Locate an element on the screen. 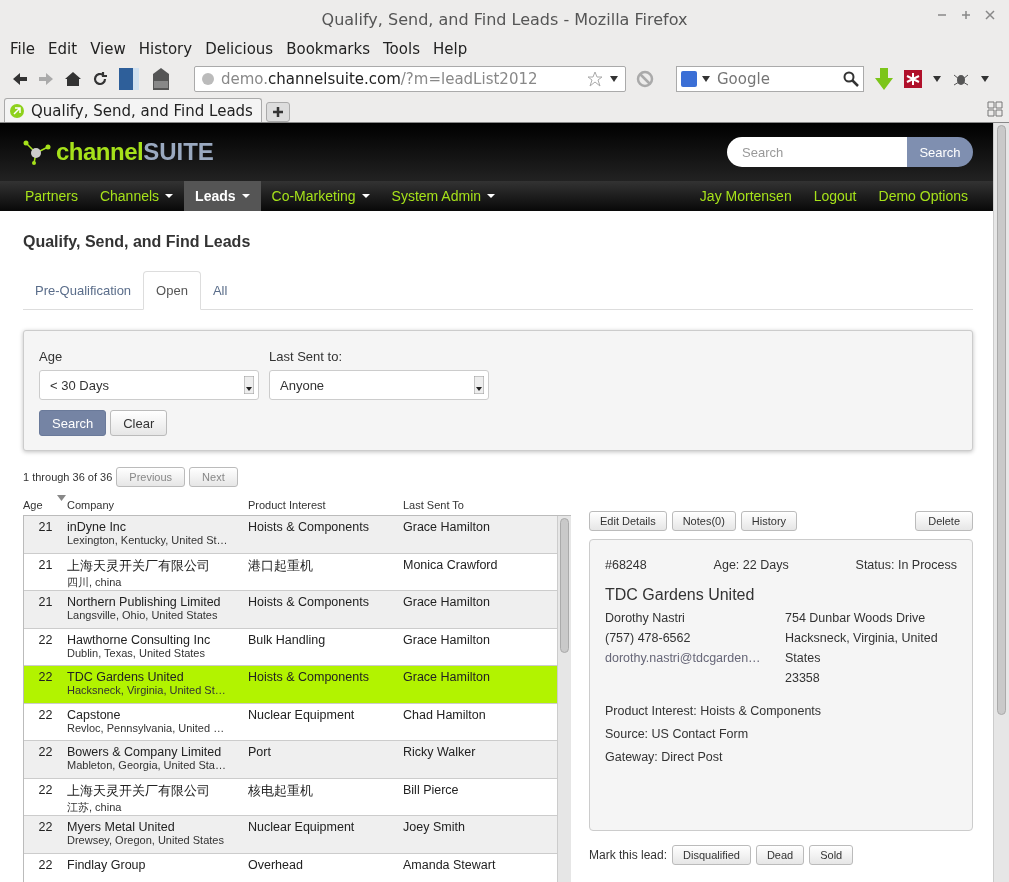 The height and width of the screenshot is (882, 1009). product-cell-text: 核电起重机 is located at coordinates (281, 791).